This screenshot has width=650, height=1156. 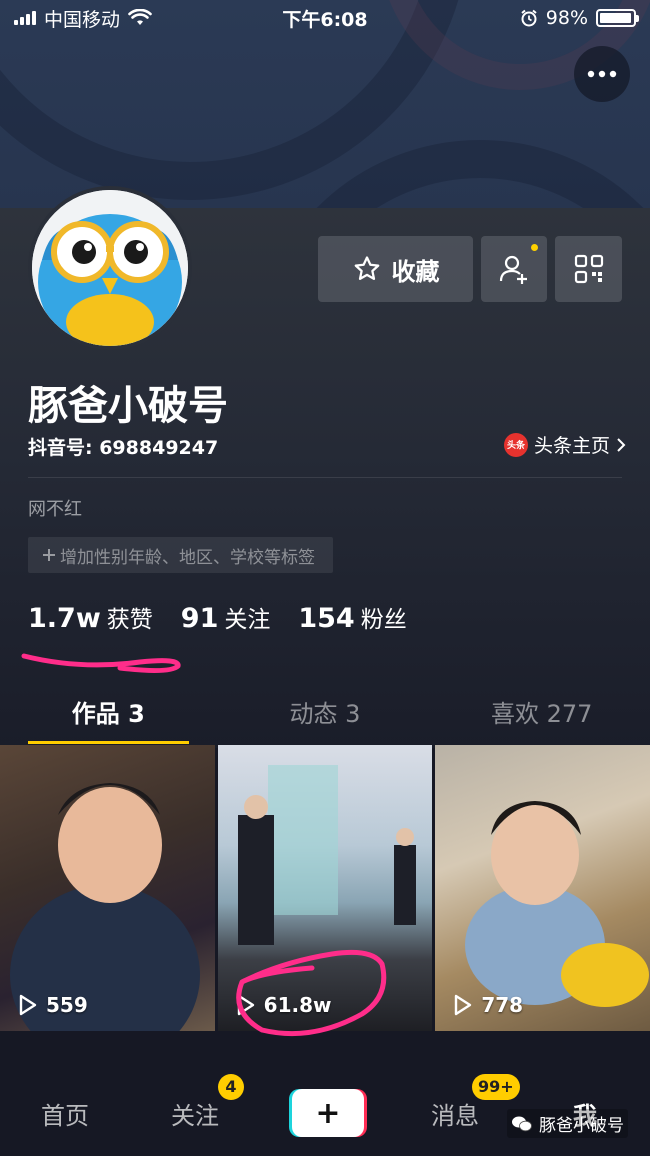 What do you see at coordinates (496, 1086) in the screenshot?
I see `messages-badge: 99+` at bounding box center [496, 1086].